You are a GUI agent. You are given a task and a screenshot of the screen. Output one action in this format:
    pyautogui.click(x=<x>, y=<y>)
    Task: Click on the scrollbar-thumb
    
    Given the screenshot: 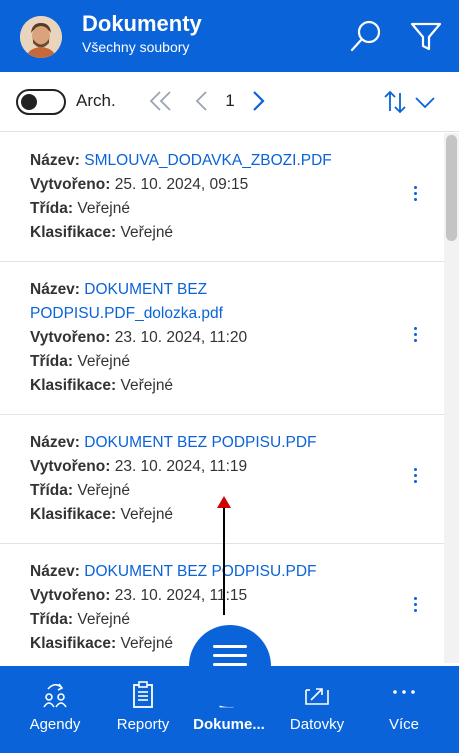 What is the action you would take?
    pyautogui.click(x=451, y=188)
    